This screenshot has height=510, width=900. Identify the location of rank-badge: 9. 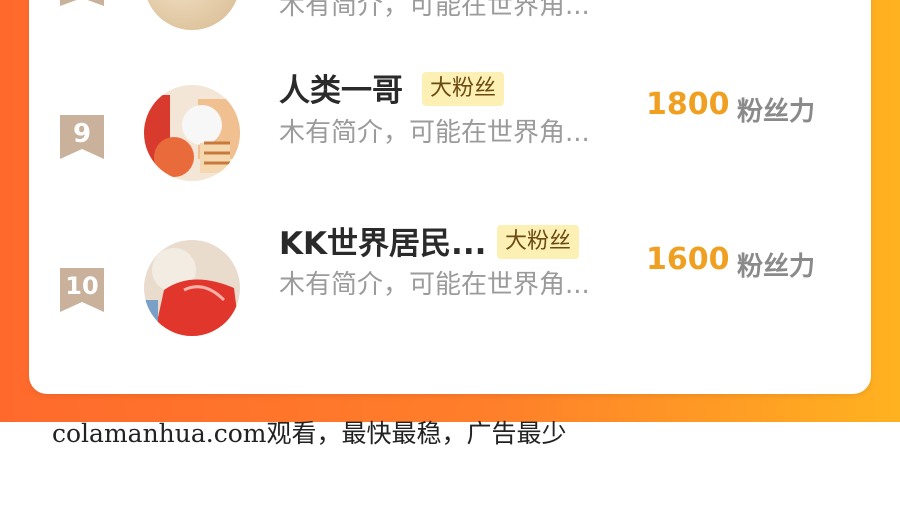
(82, 137).